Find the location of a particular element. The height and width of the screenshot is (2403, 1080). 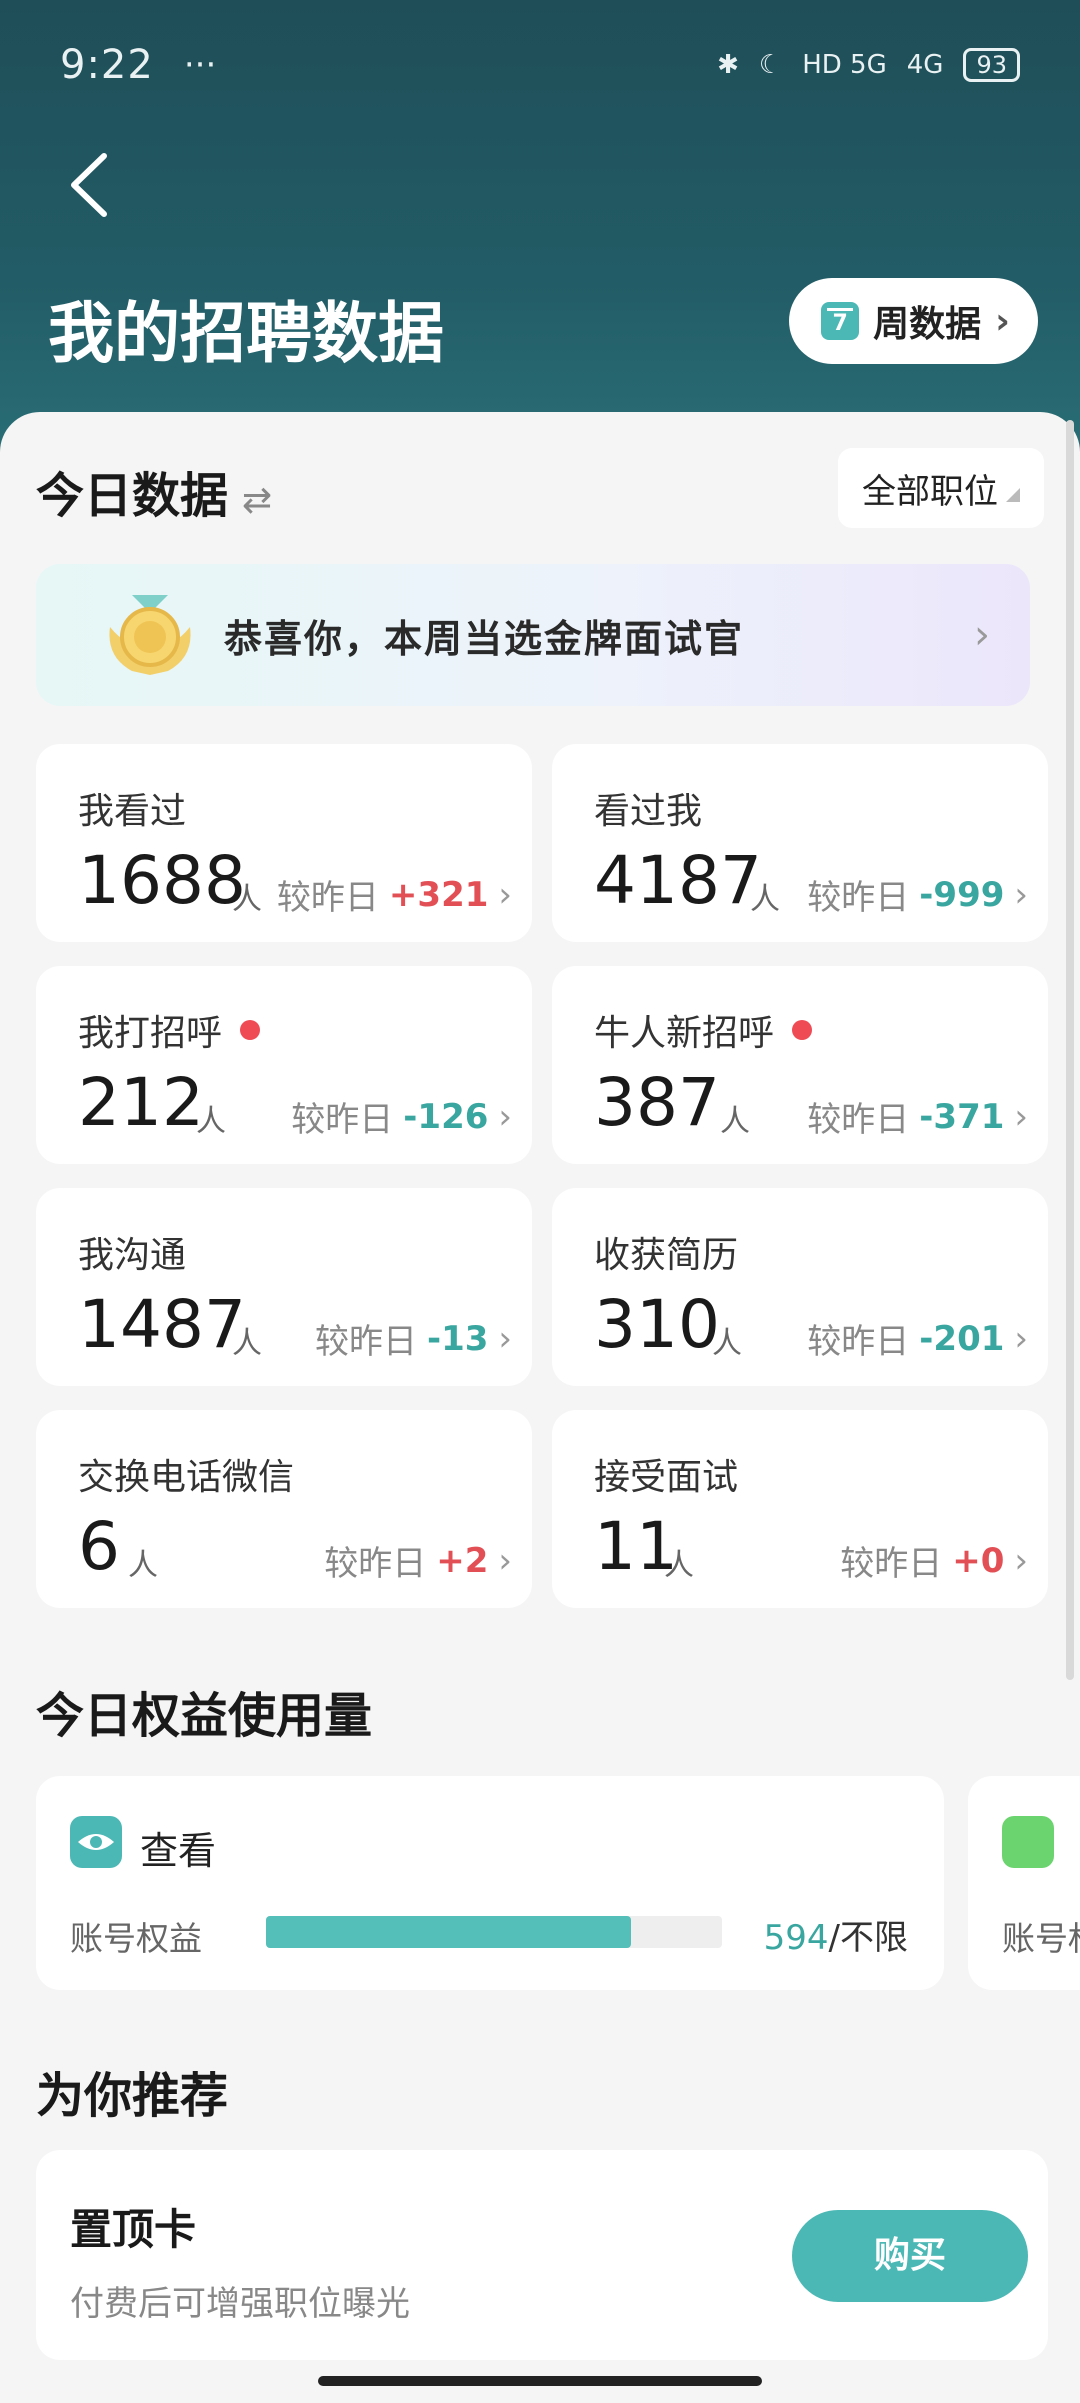

home-indicator is located at coordinates (540, 2381).